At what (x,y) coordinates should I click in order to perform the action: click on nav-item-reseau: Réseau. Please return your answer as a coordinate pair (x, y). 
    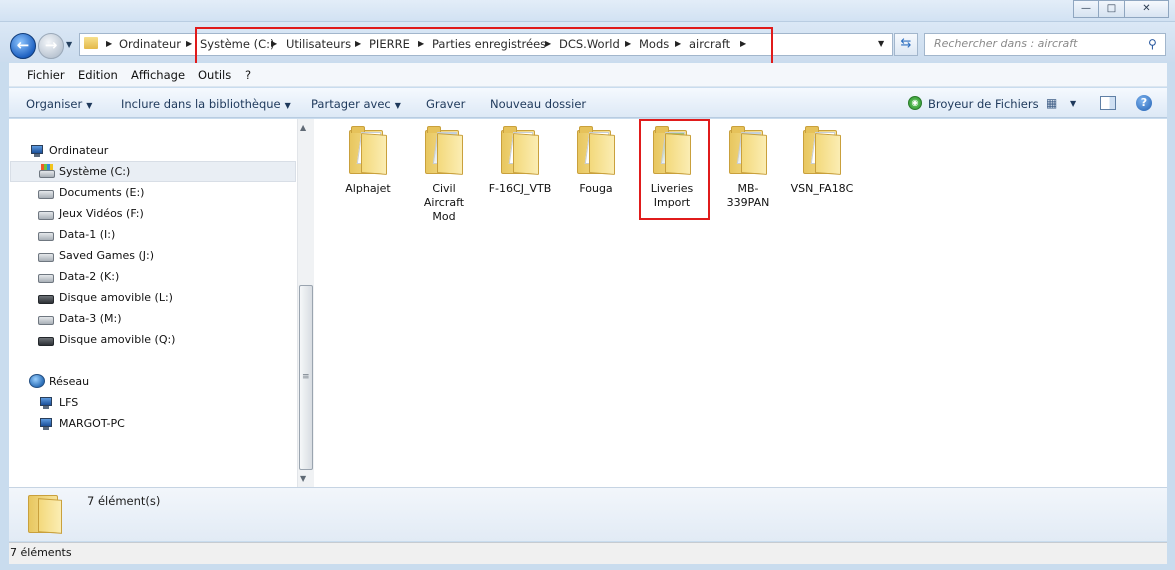
    Looking at the image, I should click on (69, 381).